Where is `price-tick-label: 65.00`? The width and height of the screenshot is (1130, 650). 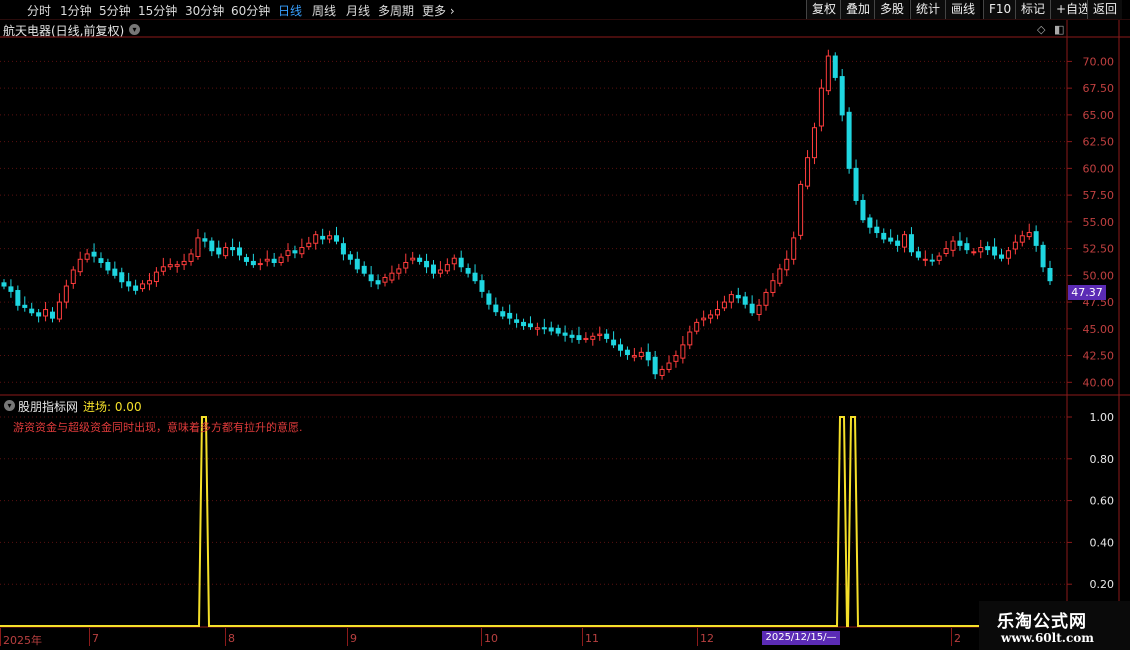 price-tick-label: 65.00 is located at coordinates (1099, 115).